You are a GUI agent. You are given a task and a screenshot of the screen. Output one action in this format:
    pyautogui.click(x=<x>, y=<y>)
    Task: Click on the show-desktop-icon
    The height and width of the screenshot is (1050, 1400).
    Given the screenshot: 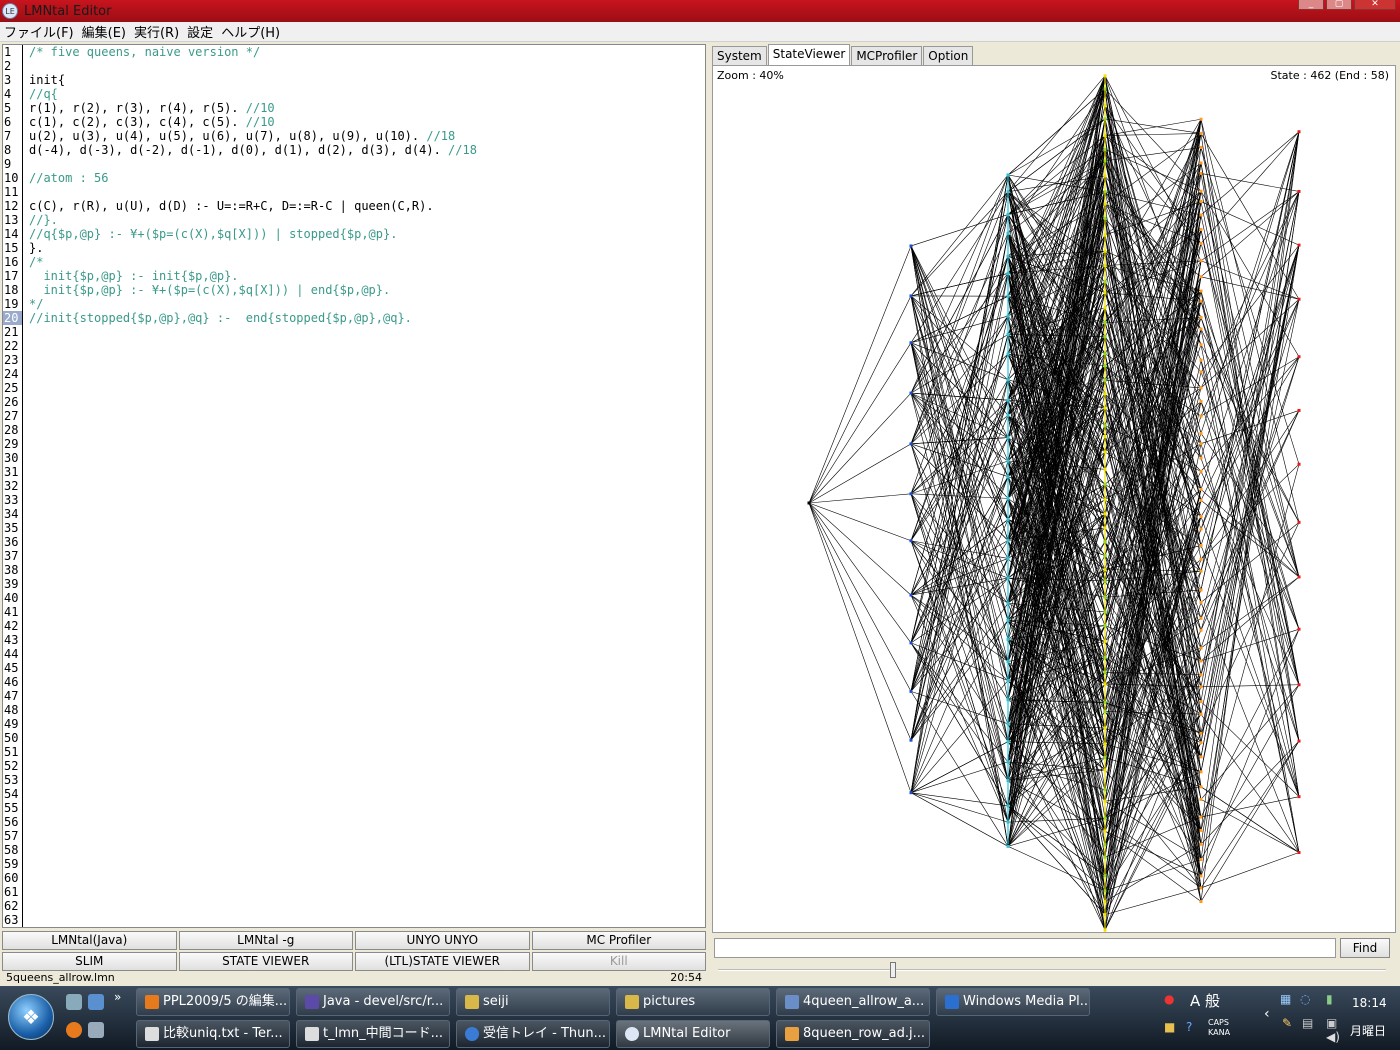 What is the action you would take?
    pyautogui.click(x=74, y=1002)
    